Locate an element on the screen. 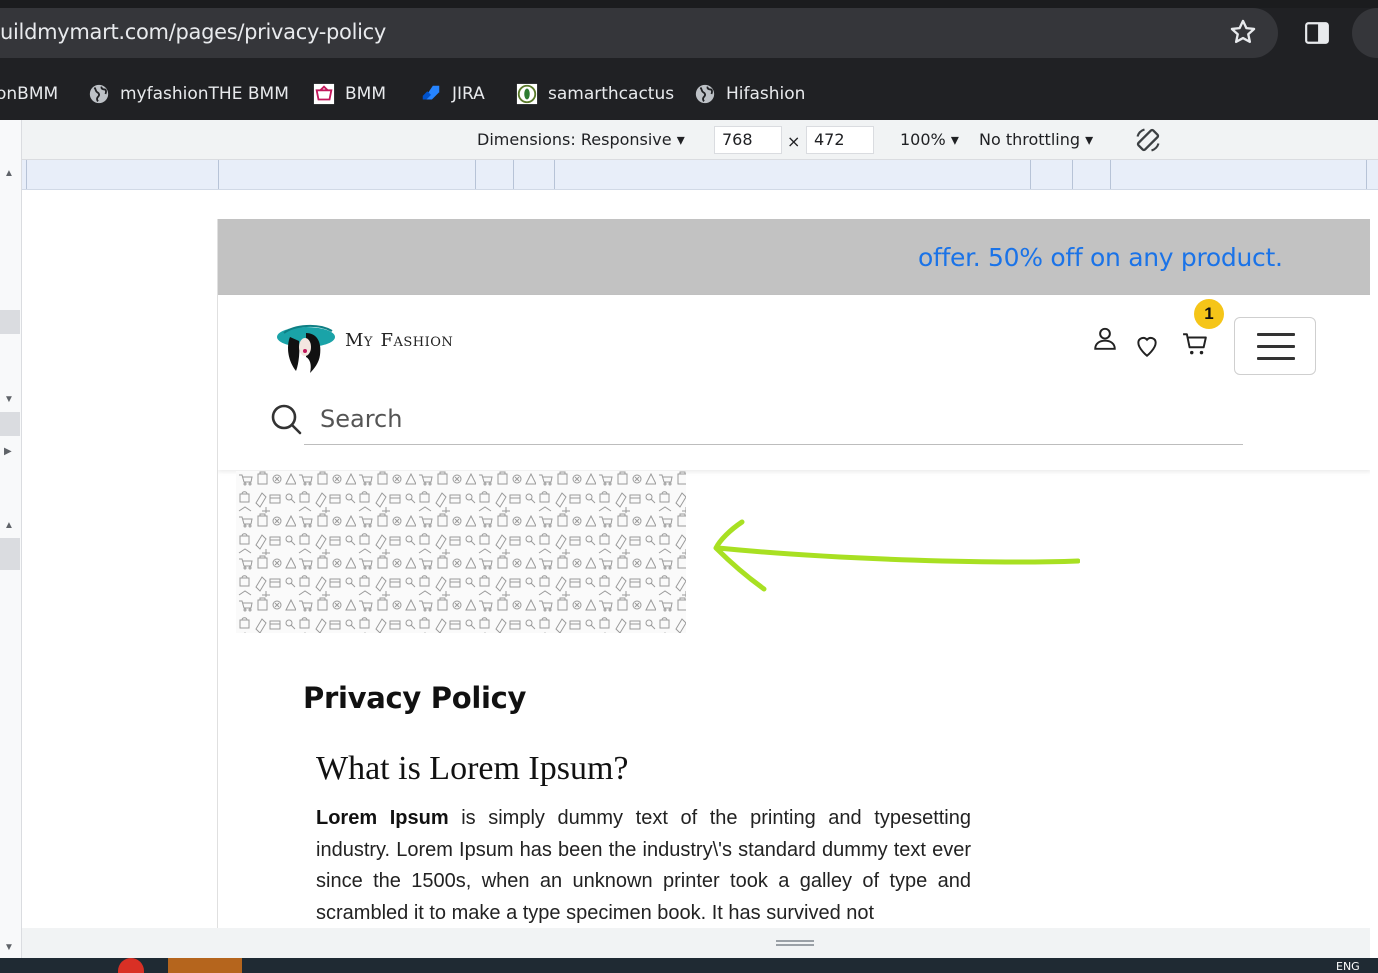  hamburger-menu-button is located at coordinates (1275, 346).